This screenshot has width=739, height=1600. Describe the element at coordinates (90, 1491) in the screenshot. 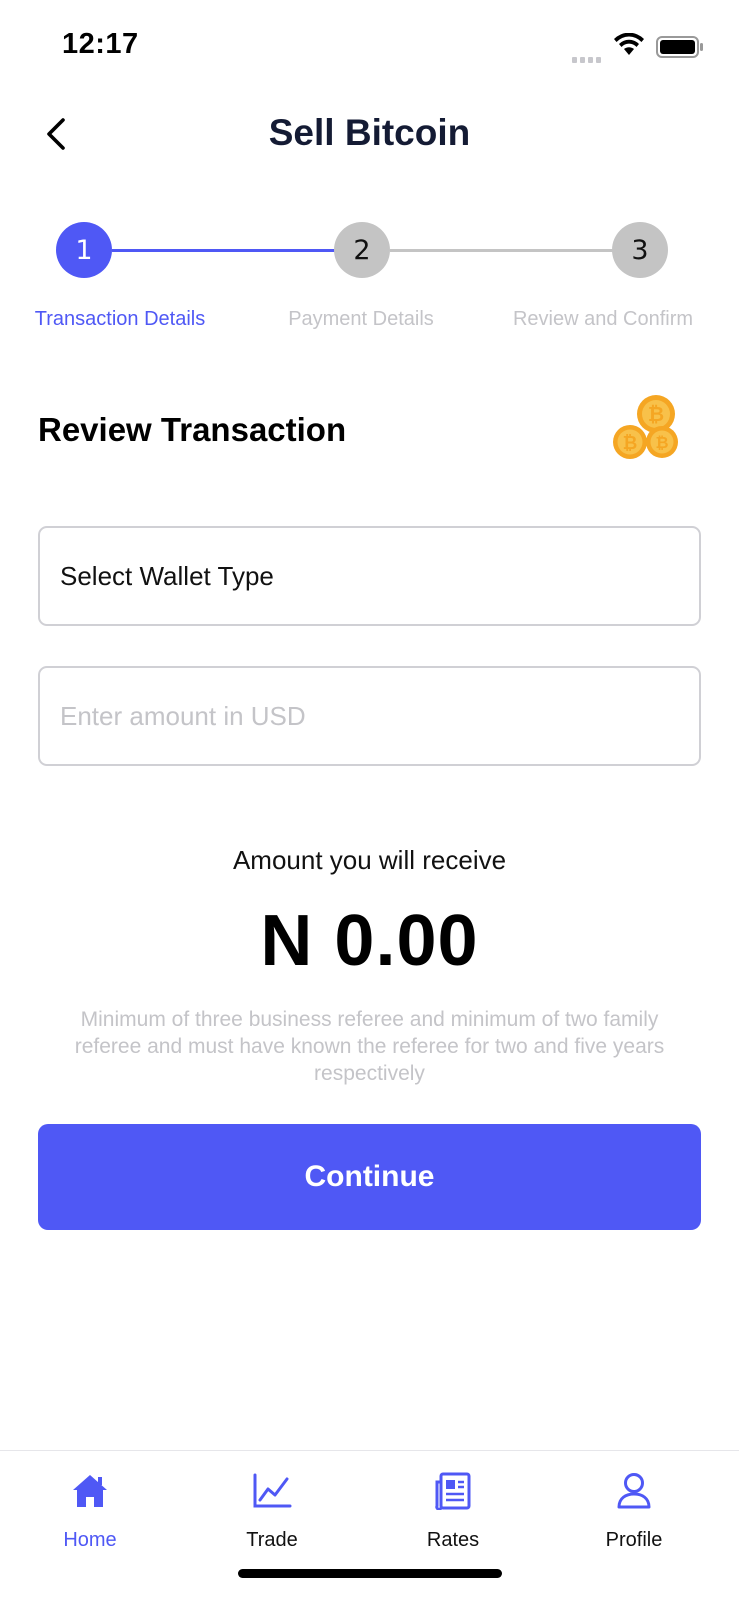

I see `home-icon` at that location.